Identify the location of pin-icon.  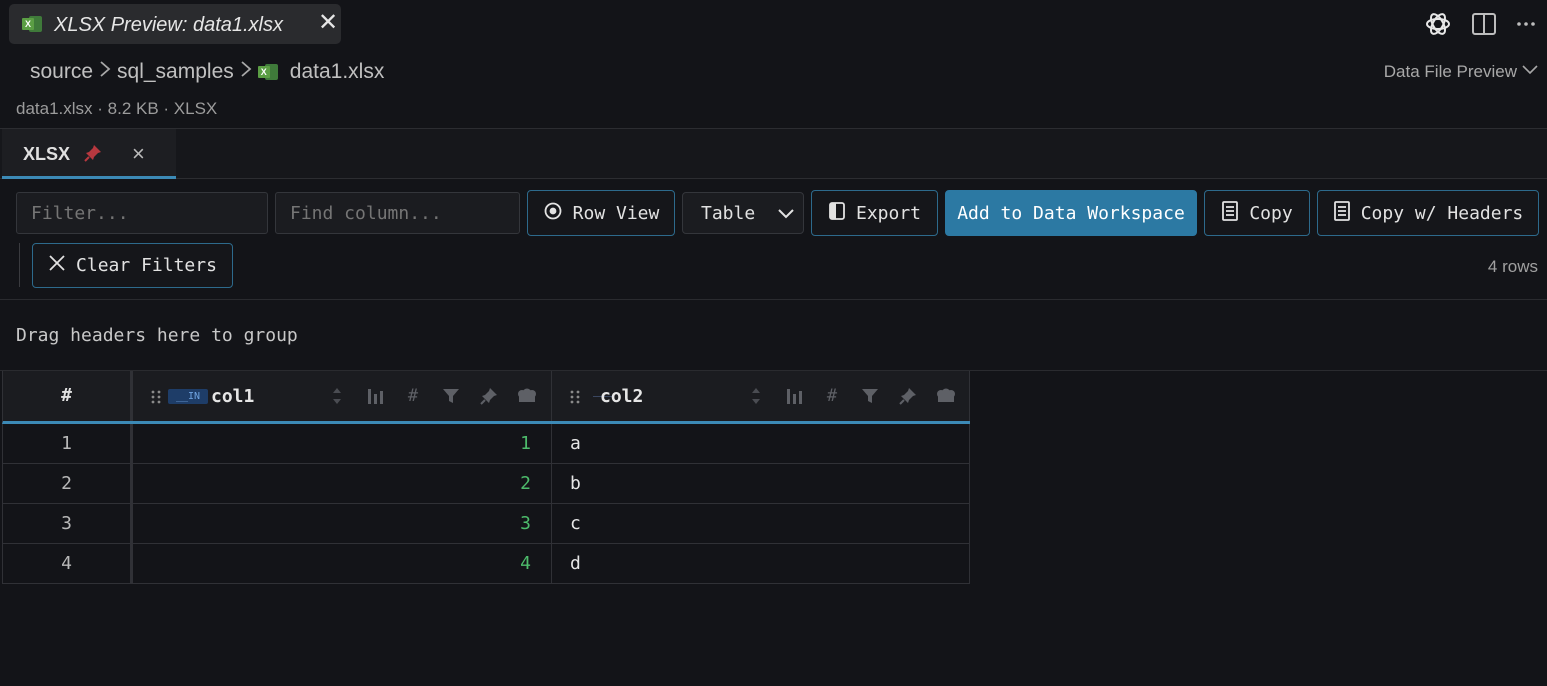
(93, 155).